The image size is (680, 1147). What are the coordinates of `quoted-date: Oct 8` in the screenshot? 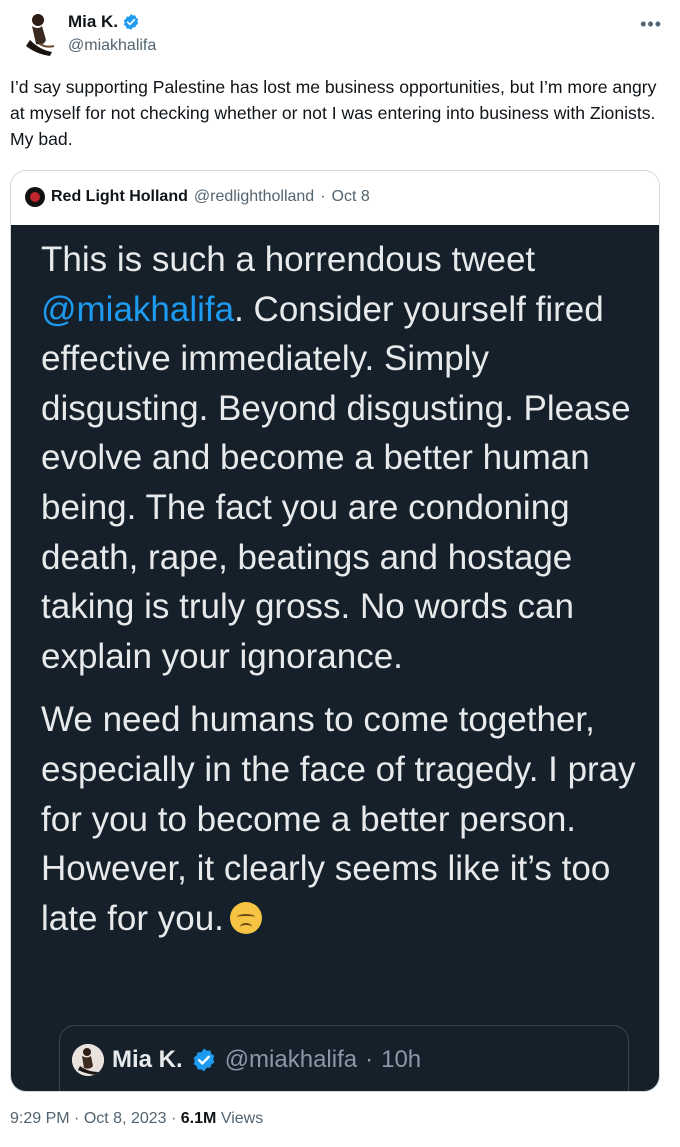 It's located at (350, 196).